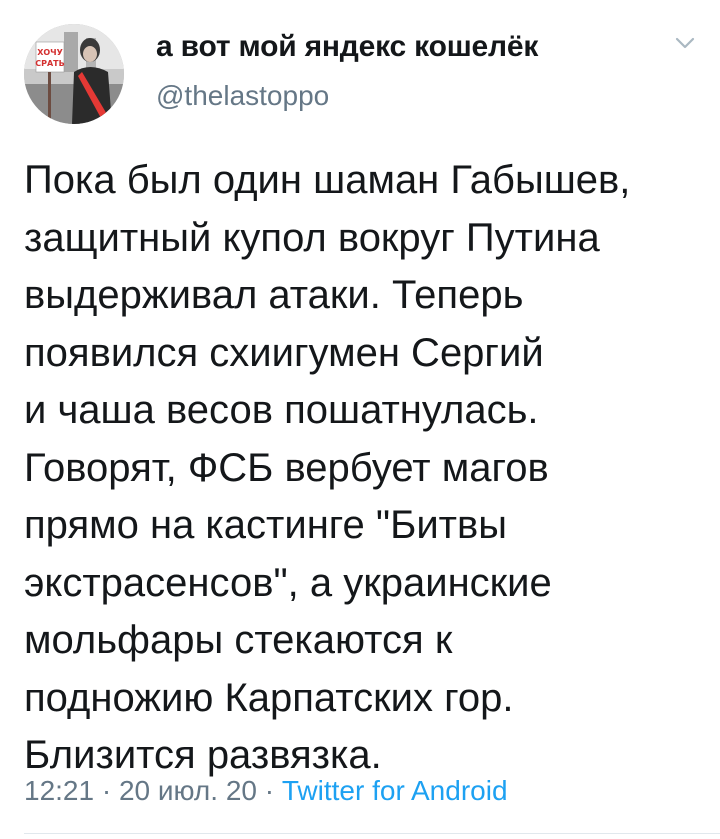 The width and height of the screenshot is (720, 839). I want to click on tweet-source-link: Twitter for Android, so click(395, 790).